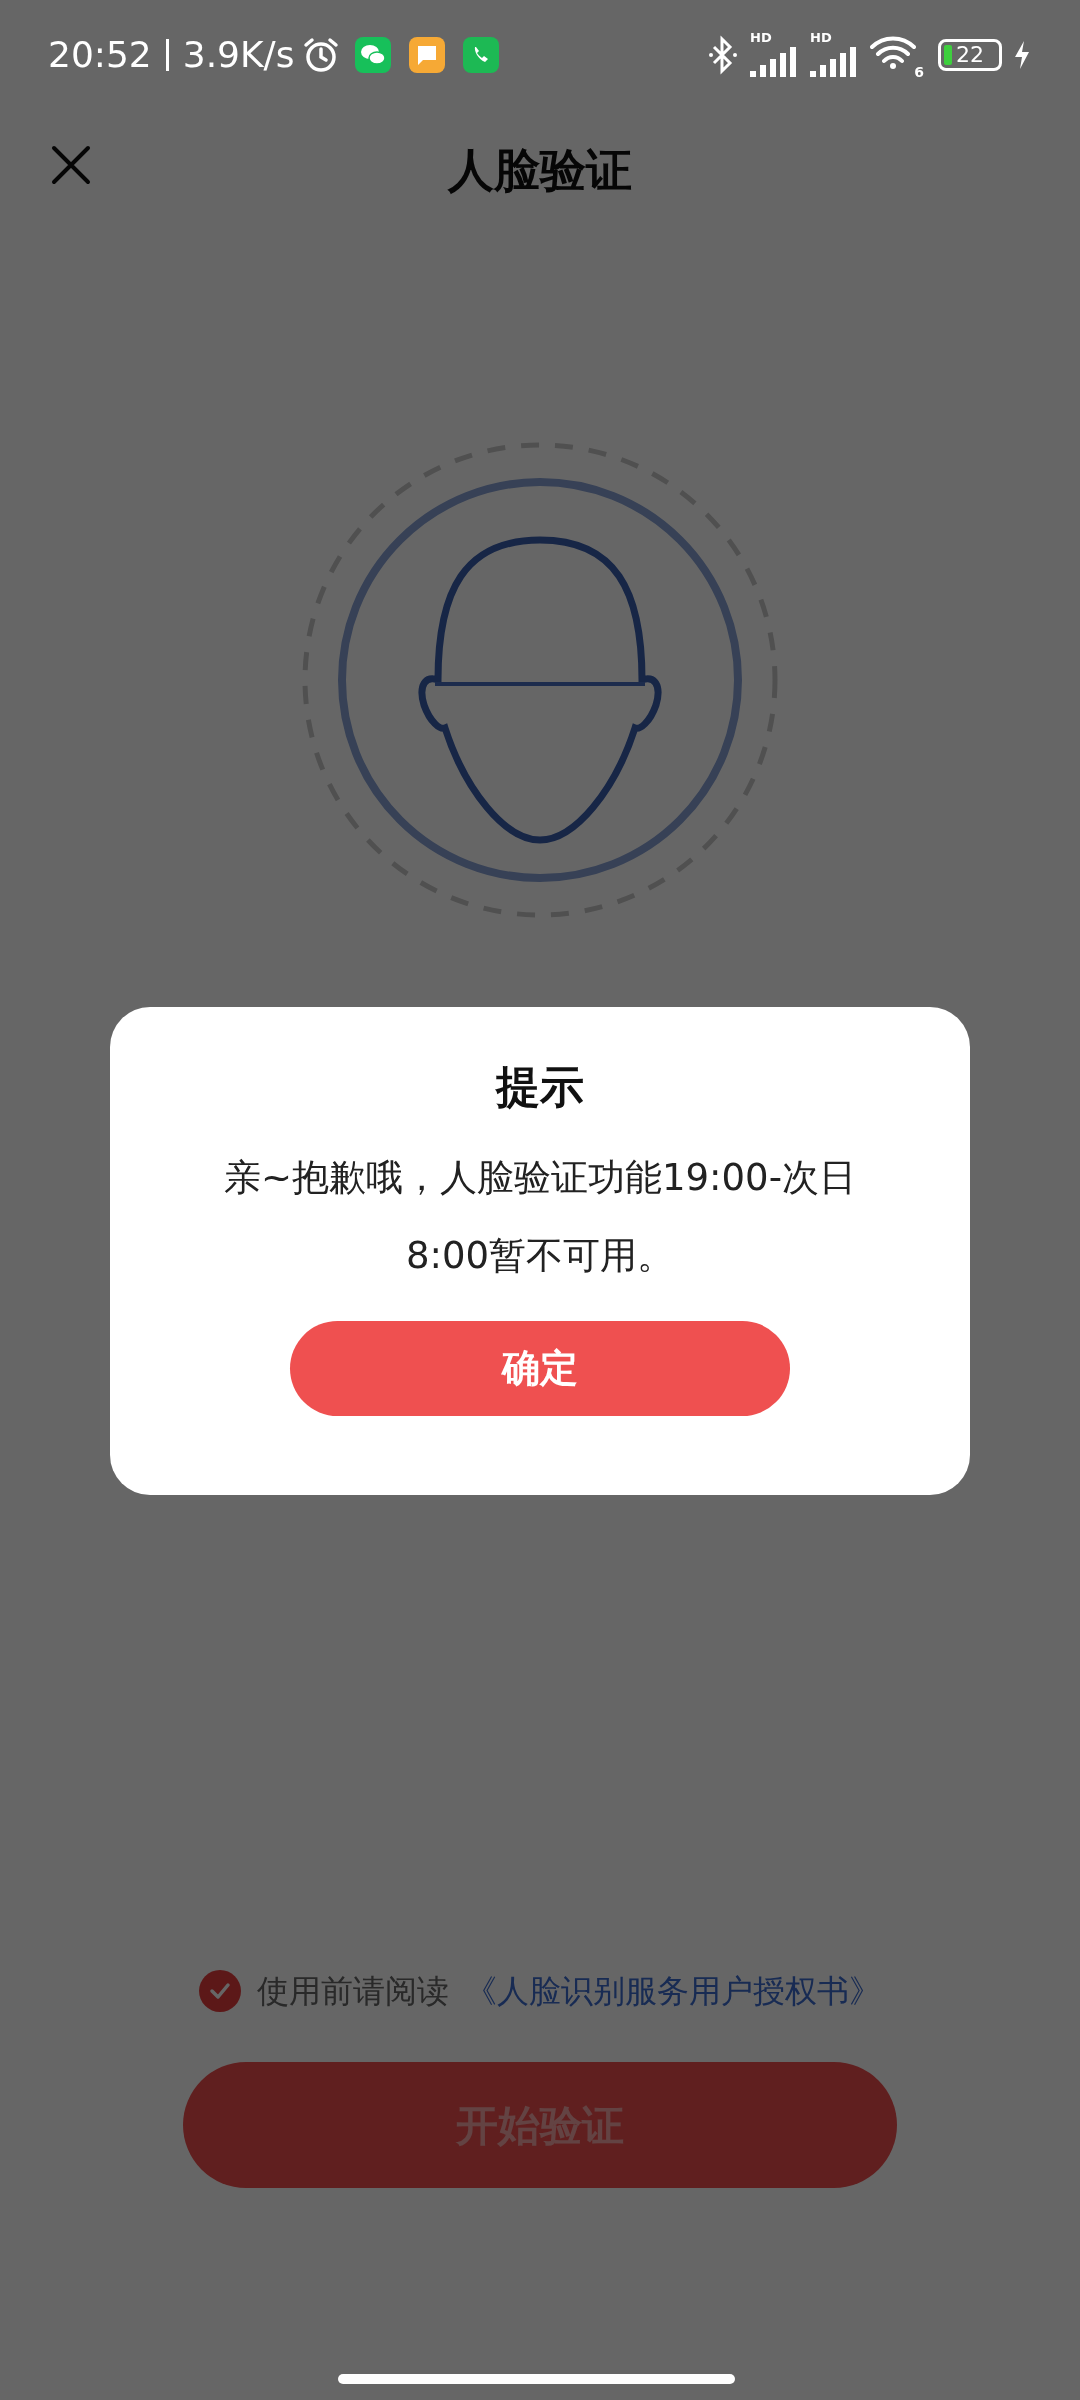 The image size is (1080, 2400). What do you see at coordinates (372, 55) in the screenshot?
I see `chat-app-icon` at bounding box center [372, 55].